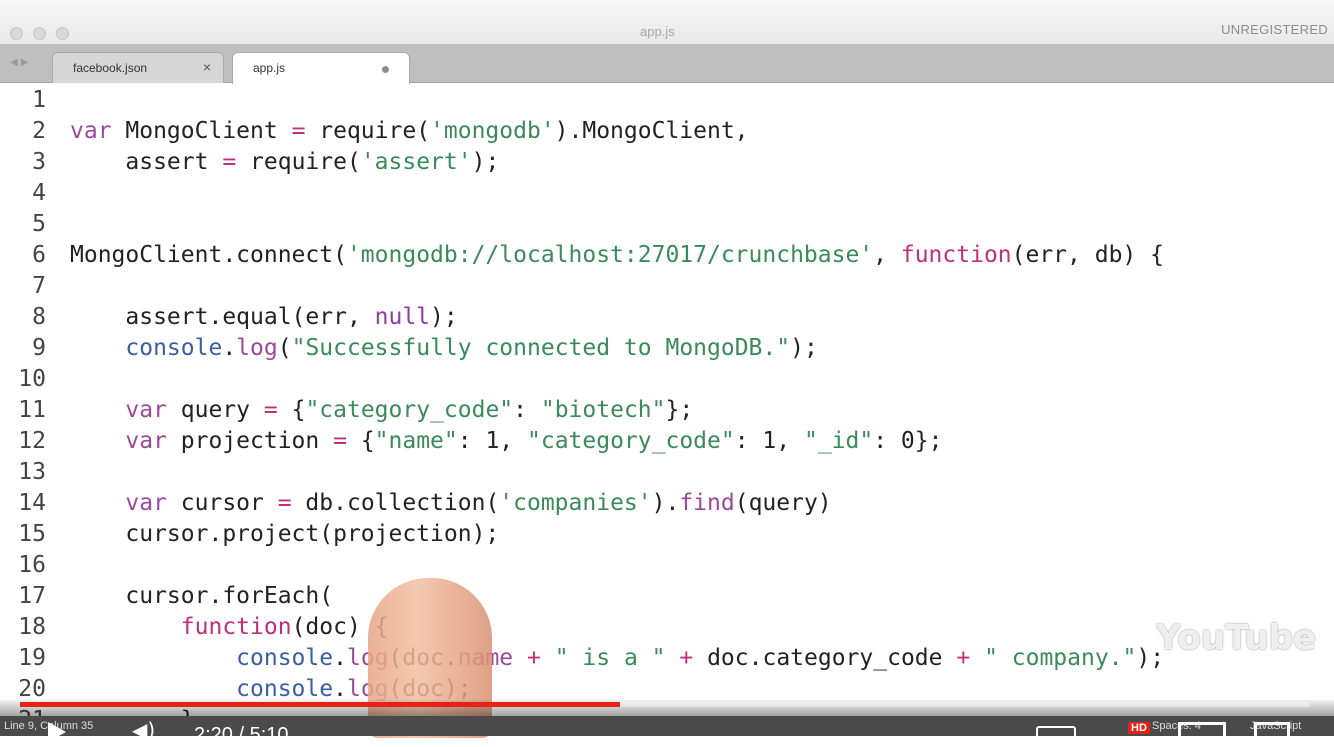  I want to click on line-number: 19, so click(32, 658).